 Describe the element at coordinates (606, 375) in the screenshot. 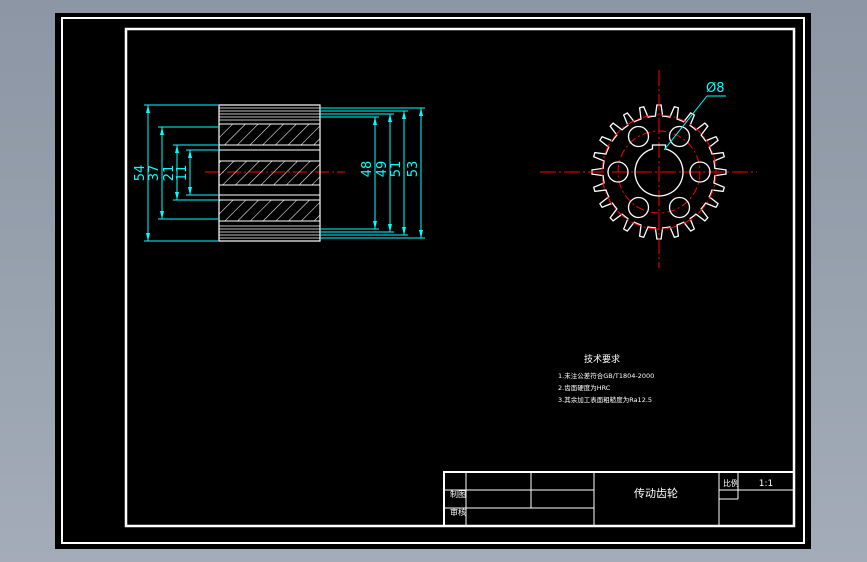

I see `tech-requirement-1: 1.未注公差符合GB/T1804-2000` at that location.